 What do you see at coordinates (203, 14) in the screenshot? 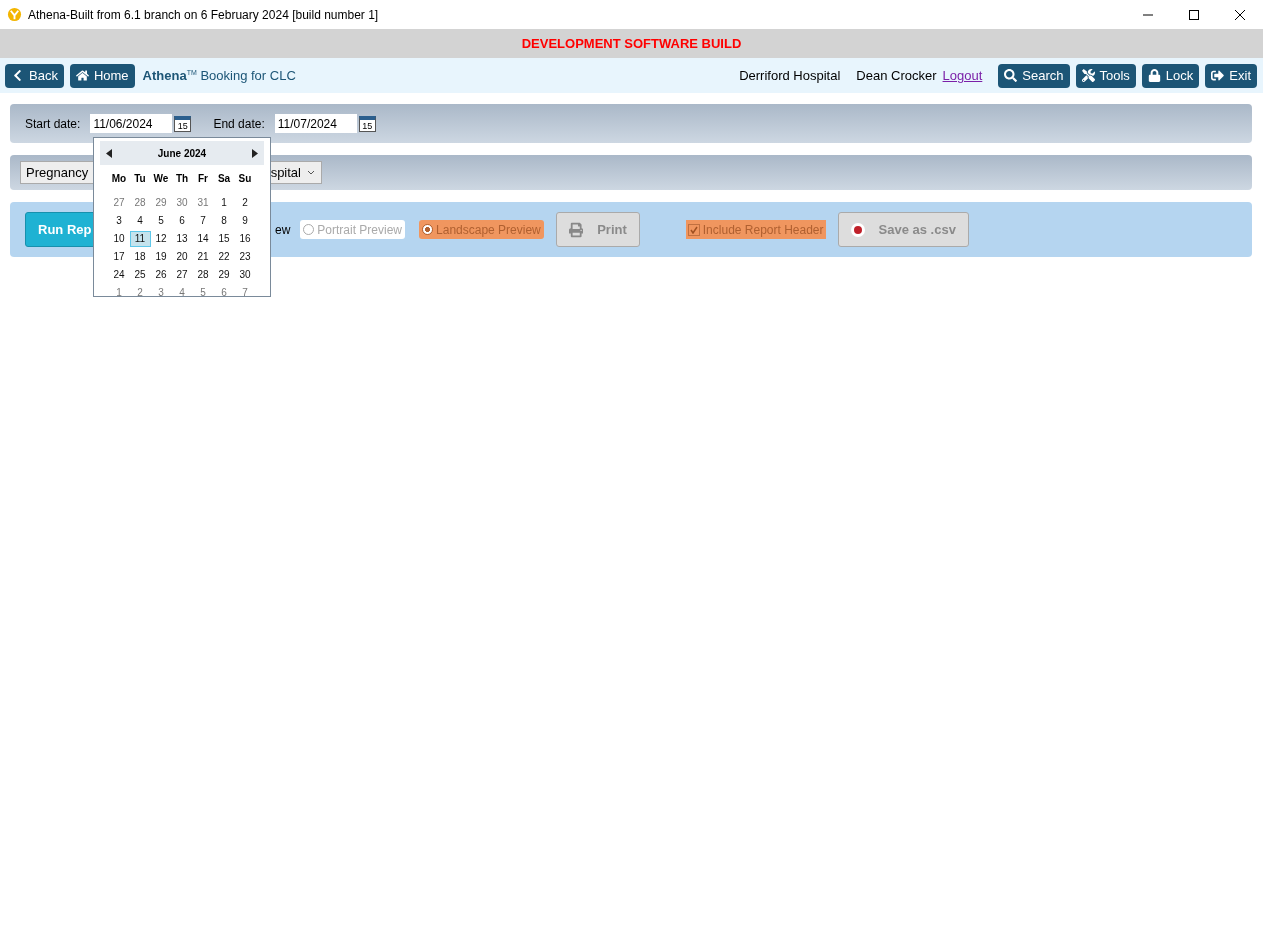
I see `window-title: Athena-Built from 6.1 branch on 6 February 2024 [build number 1]` at bounding box center [203, 14].